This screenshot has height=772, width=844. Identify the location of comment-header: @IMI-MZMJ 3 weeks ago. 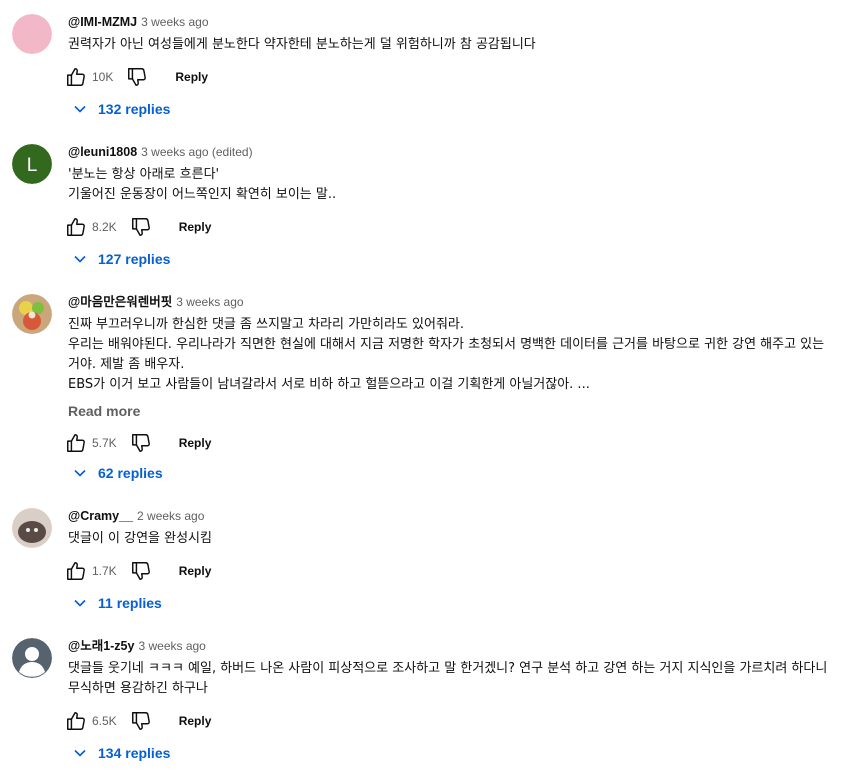
(448, 22).